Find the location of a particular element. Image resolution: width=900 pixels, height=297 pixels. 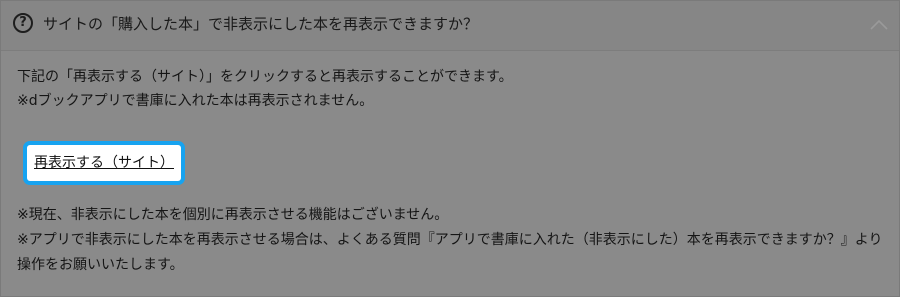

chevron-up-icon is located at coordinates (879, 25).